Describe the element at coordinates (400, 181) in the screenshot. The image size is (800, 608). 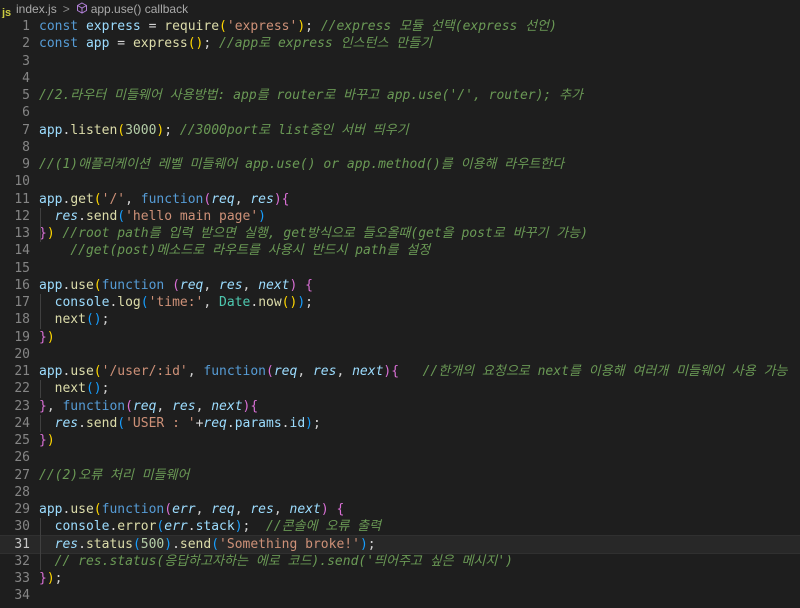
I see `code-line: 10` at that location.